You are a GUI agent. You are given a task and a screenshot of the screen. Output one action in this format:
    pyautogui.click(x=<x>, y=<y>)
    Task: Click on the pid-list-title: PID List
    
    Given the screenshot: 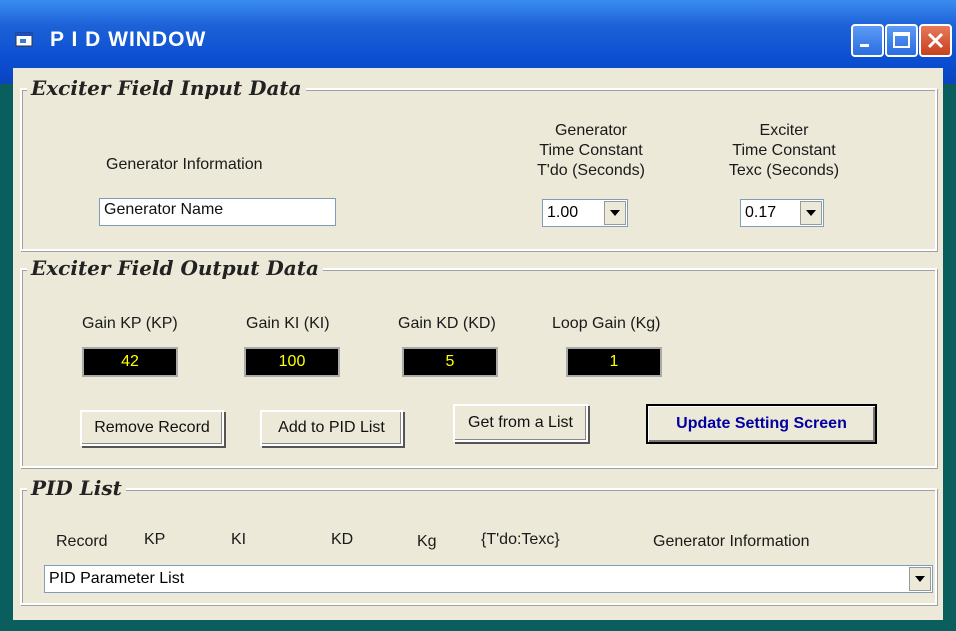 What is the action you would take?
    pyautogui.click(x=76, y=488)
    